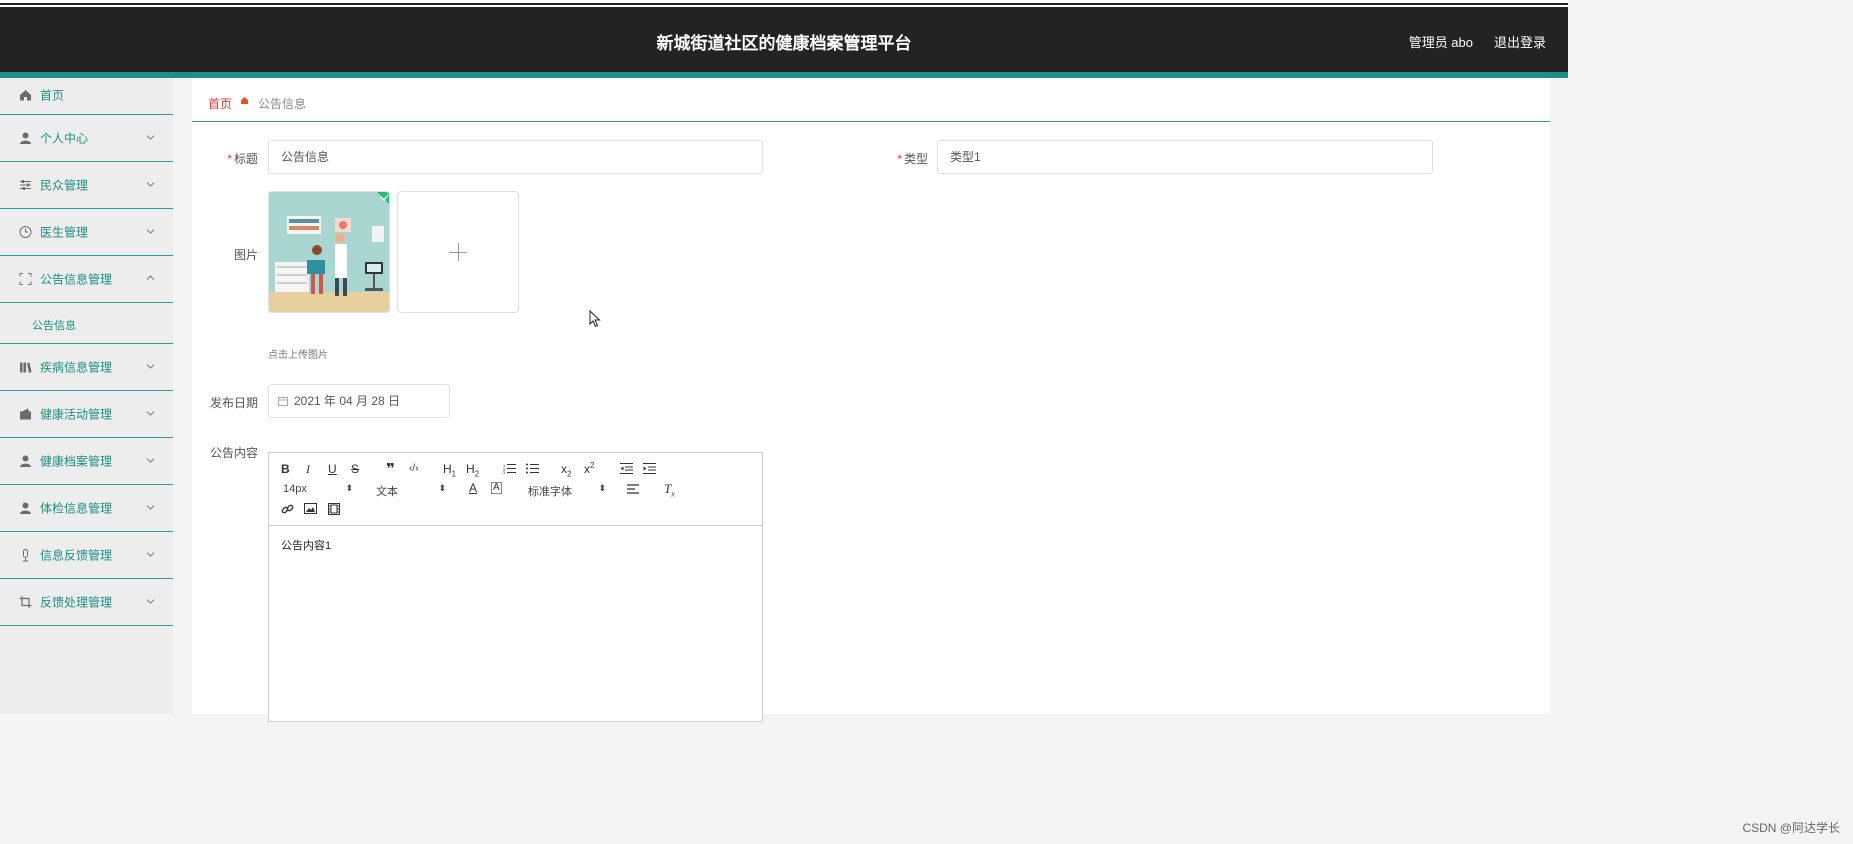 The height and width of the screenshot is (844, 1853). Describe the element at coordinates (496, 488) in the screenshot. I see `background-color-button: A` at that location.